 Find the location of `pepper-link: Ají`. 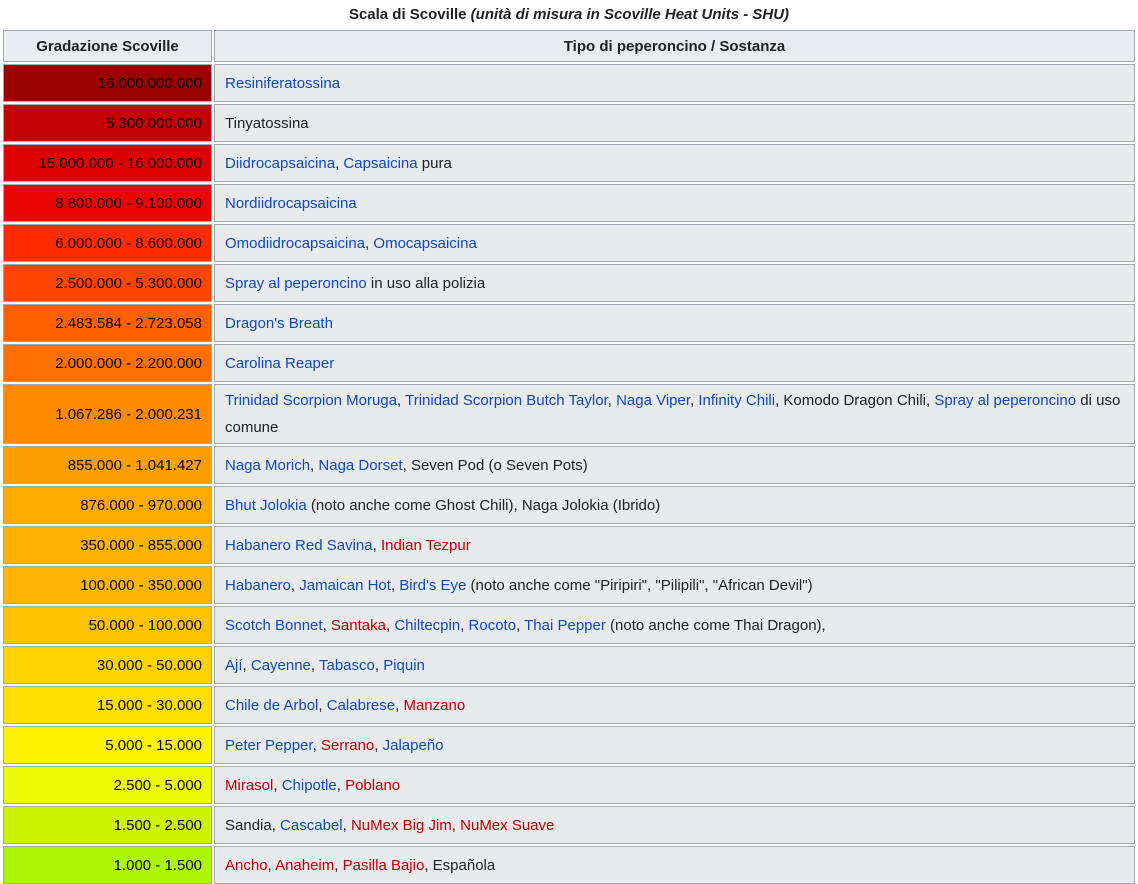

pepper-link: Ají is located at coordinates (234, 665).